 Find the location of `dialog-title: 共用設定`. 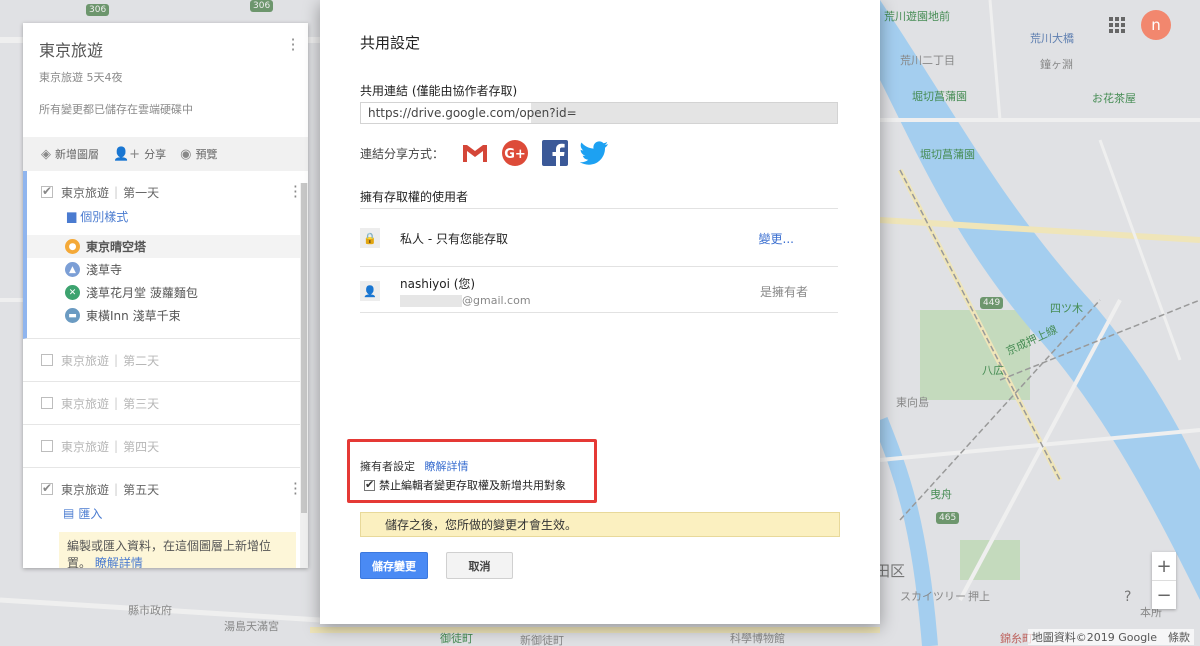

dialog-title: 共用設定 is located at coordinates (390, 43).